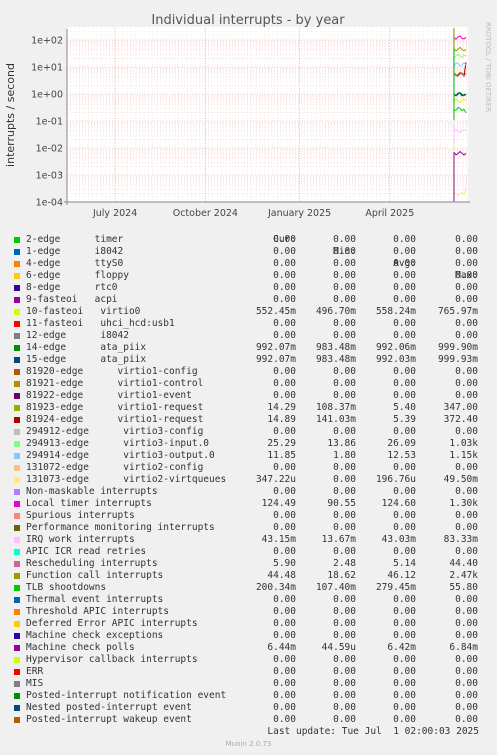 This screenshot has width=497, height=755. I want to click on legend-label: Posted-interrupt wakeup event, so click(109, 719).